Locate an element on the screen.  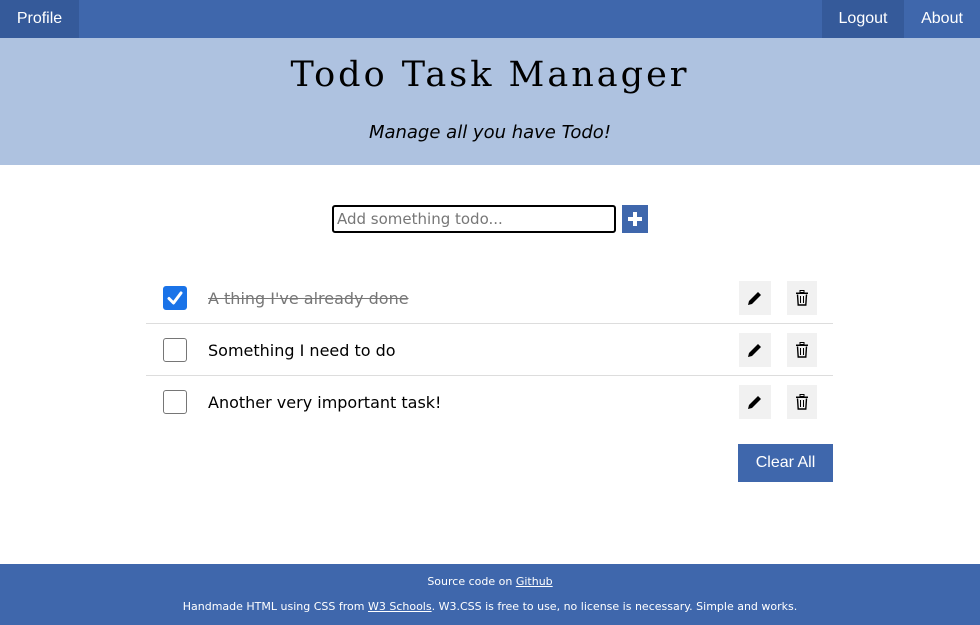
top-nav: Profile Logout About is located at coordinates (490, 19).